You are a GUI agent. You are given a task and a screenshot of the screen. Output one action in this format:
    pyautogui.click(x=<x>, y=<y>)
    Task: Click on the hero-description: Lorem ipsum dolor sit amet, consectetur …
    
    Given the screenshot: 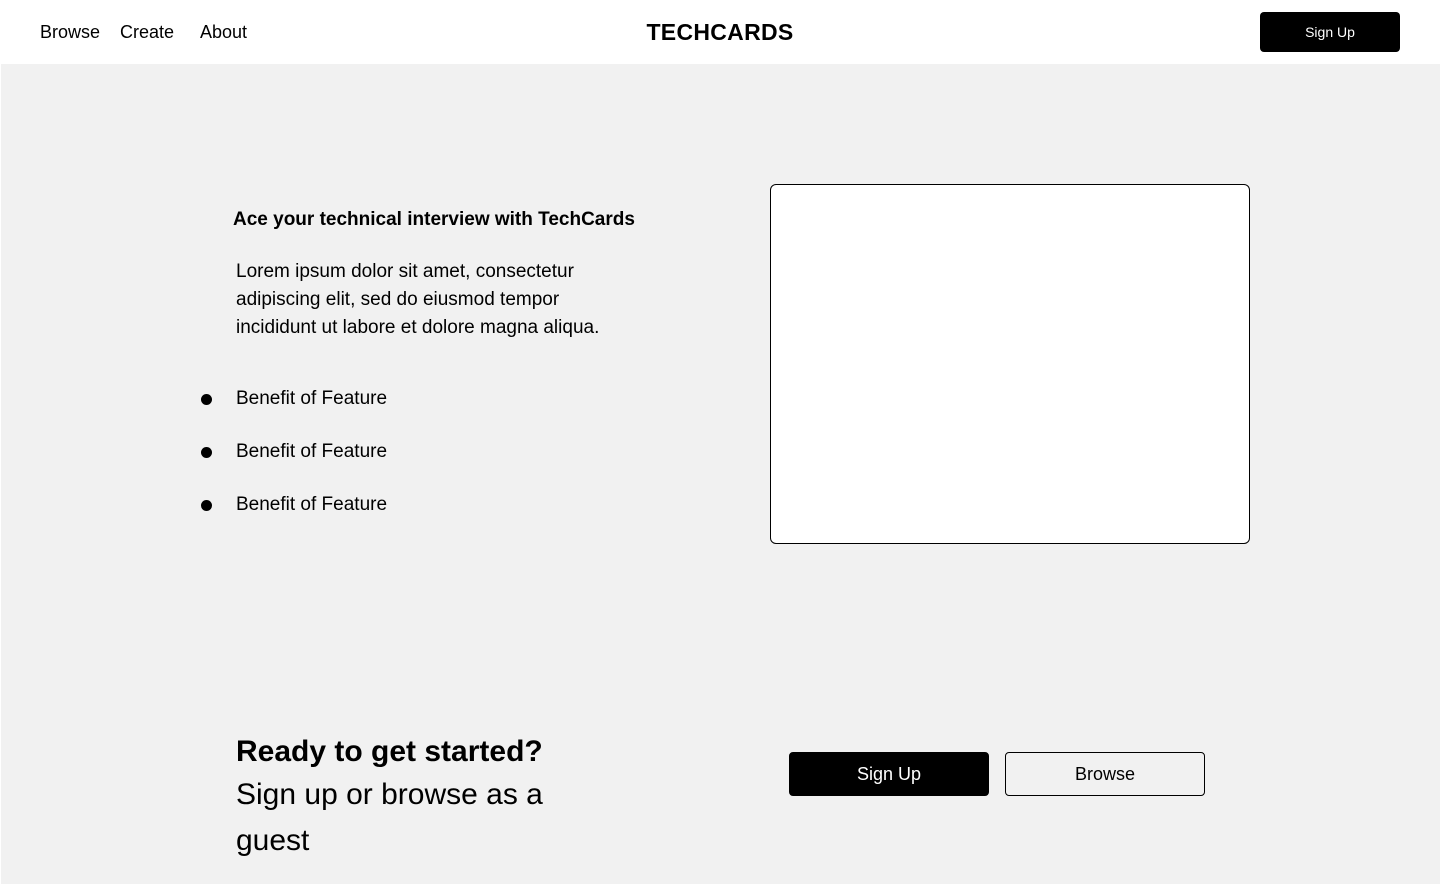 What is the action you would take?
    pyautogui.click(x=418, y=299)
    